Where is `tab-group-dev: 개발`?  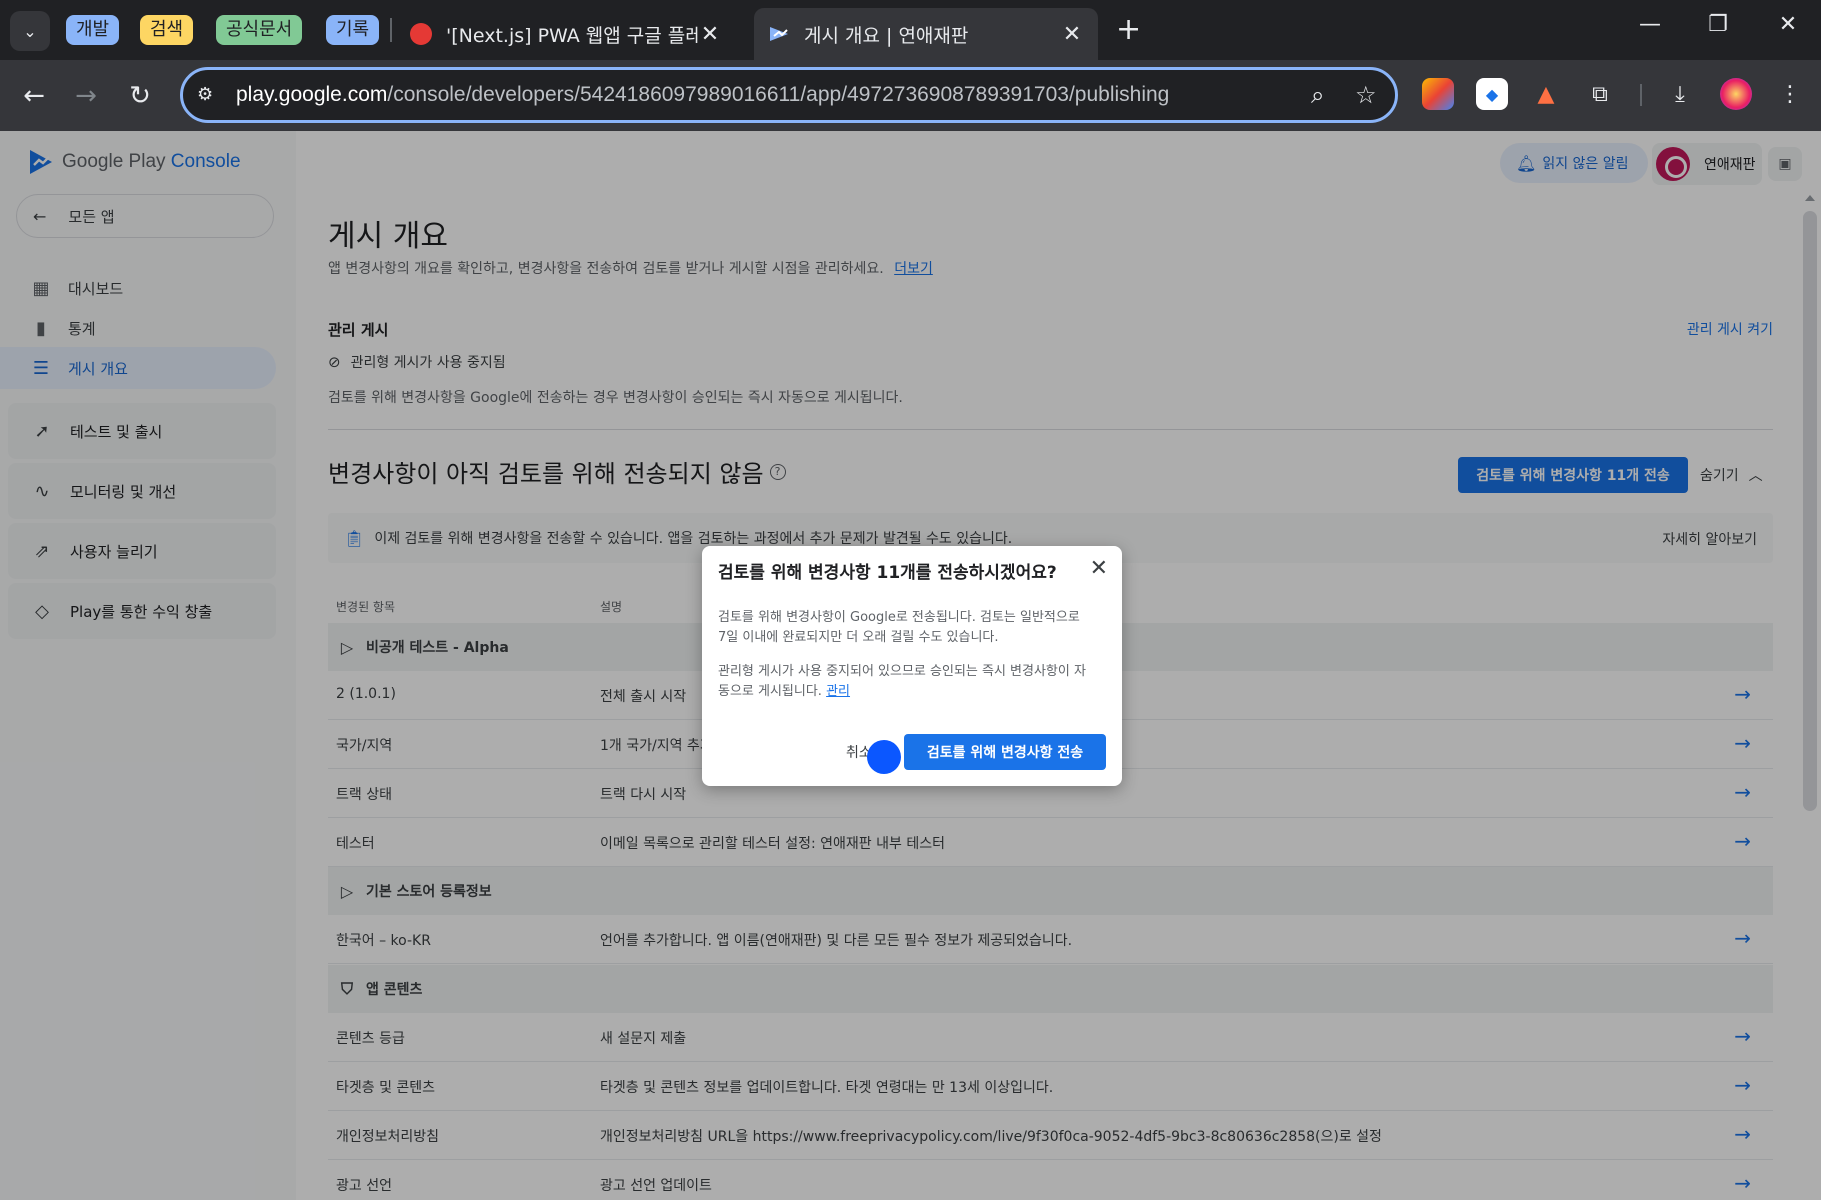 tab-group-dev: 개발 is located at coordinates (93, 30).